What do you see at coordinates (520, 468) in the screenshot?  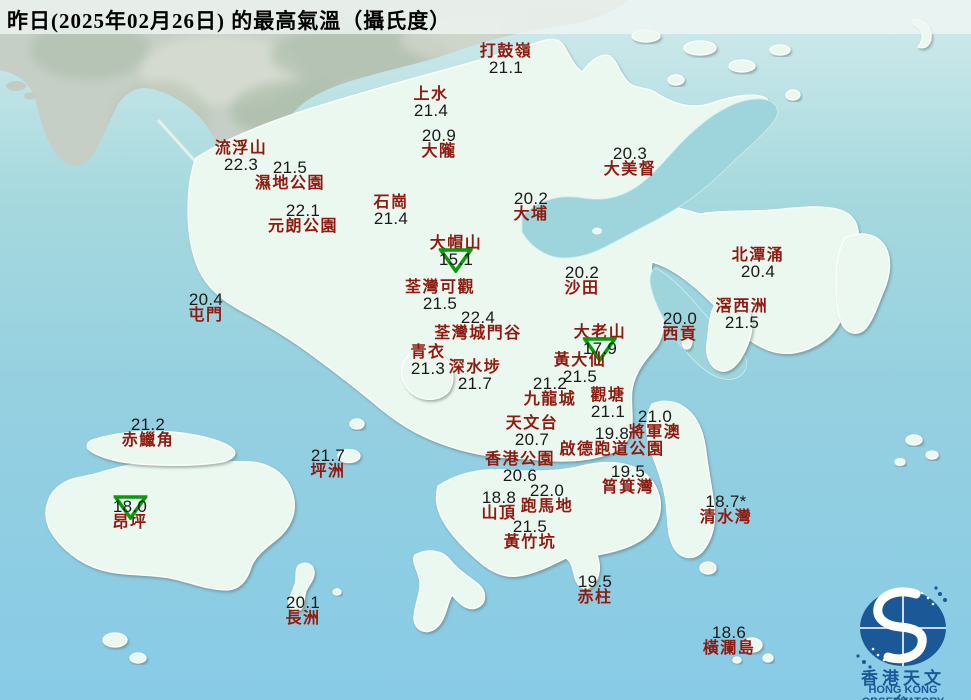 I see `station-label: 香港公園 20.6` at bounding box center [520, 468].